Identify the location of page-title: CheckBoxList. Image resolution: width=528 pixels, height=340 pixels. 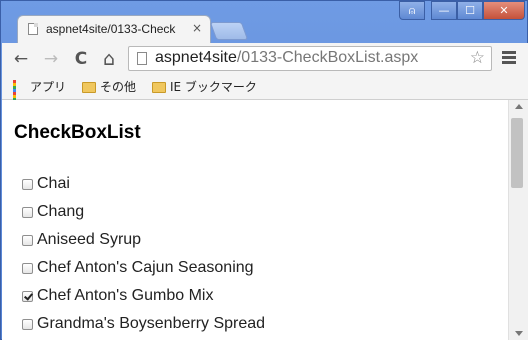
(77, 132).